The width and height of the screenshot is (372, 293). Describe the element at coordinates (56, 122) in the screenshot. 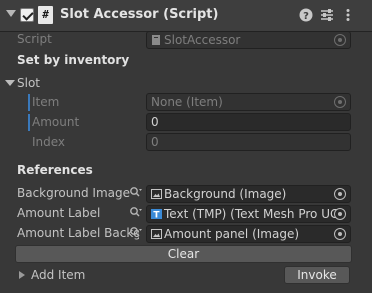

I see `amount-label: Amount` at that location.